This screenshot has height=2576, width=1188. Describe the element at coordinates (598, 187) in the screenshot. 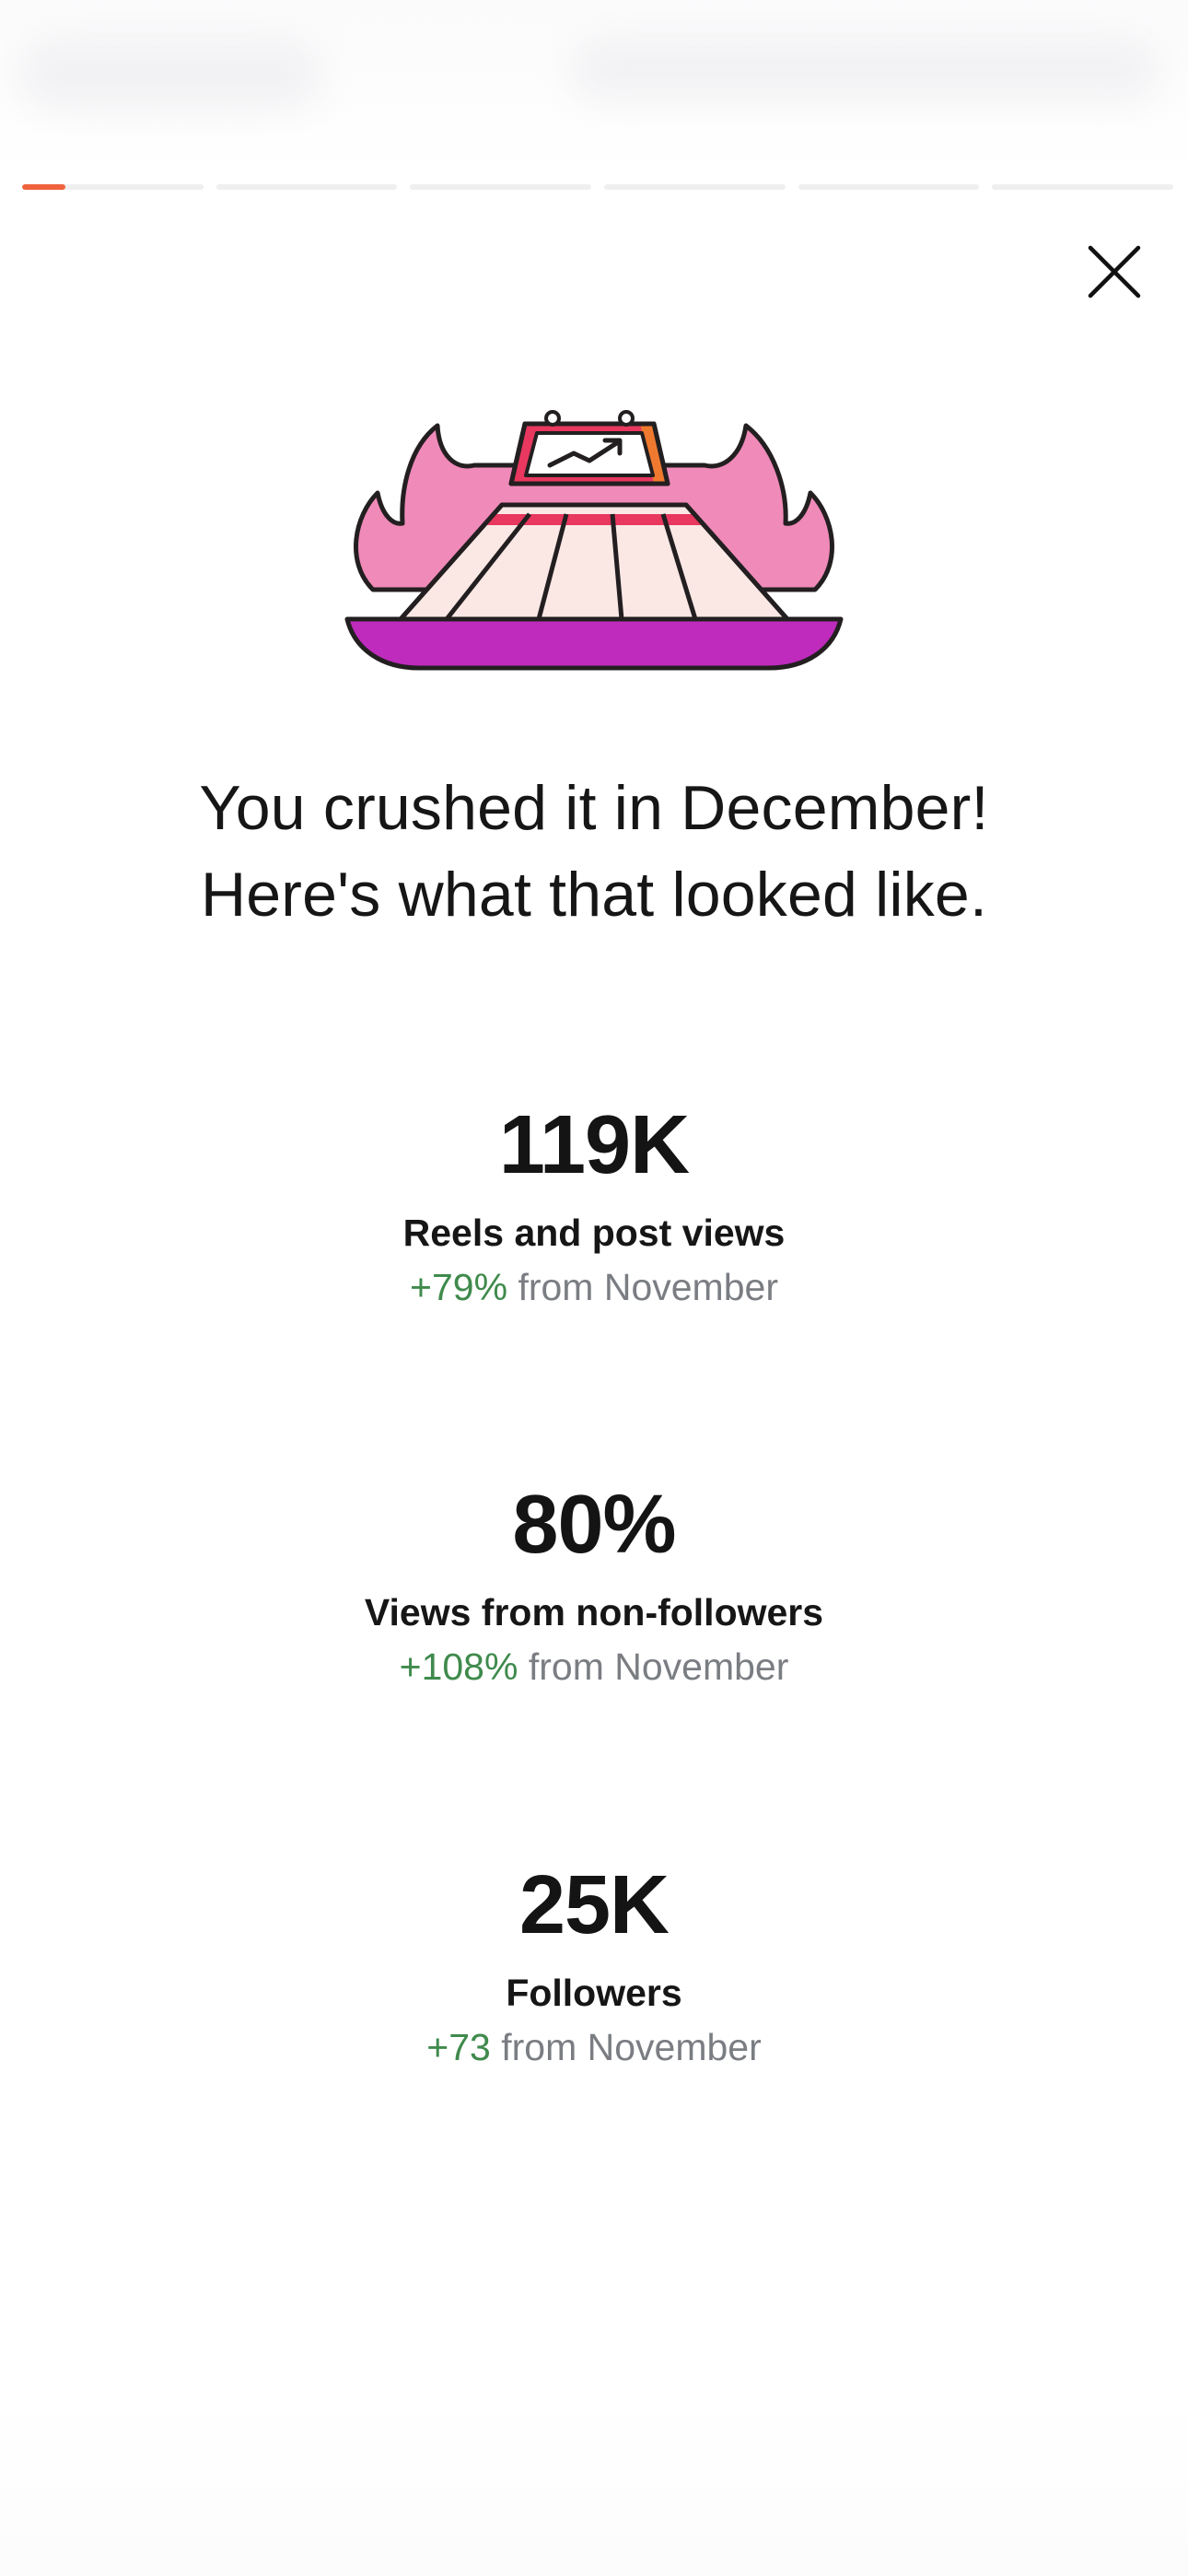

I see `story-progress-bar` at that location.